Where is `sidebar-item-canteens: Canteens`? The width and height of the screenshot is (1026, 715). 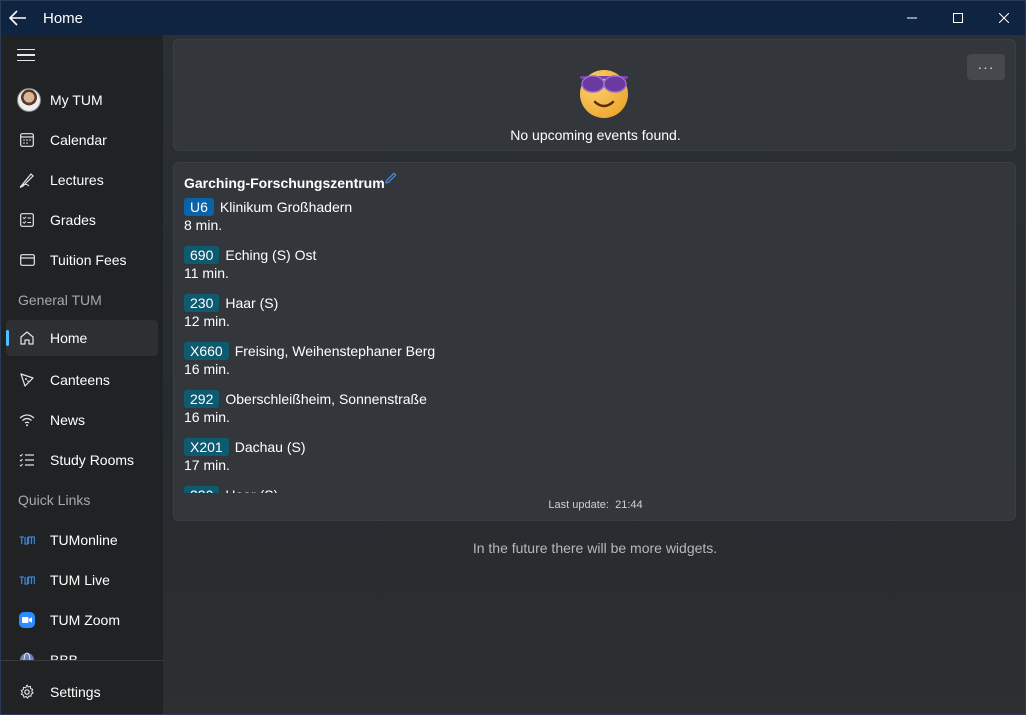
sidebar-item-canteens: Canteens is located at coordinates (82, 380).